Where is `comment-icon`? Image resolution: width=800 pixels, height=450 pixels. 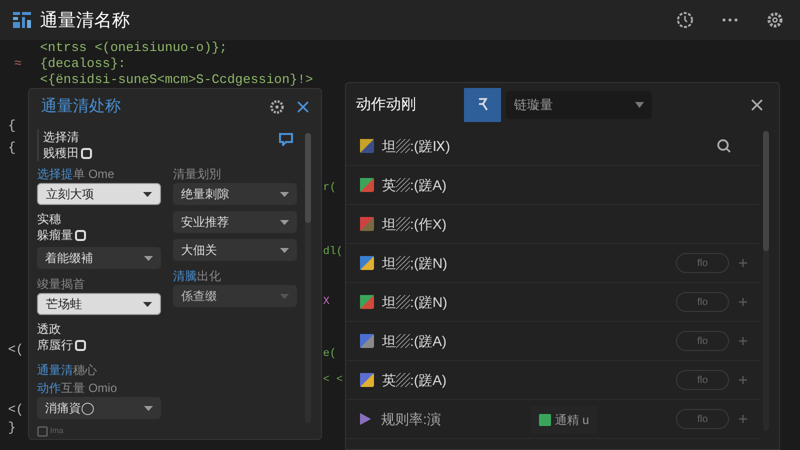
comment-icon is located at coordinates (286, 139).